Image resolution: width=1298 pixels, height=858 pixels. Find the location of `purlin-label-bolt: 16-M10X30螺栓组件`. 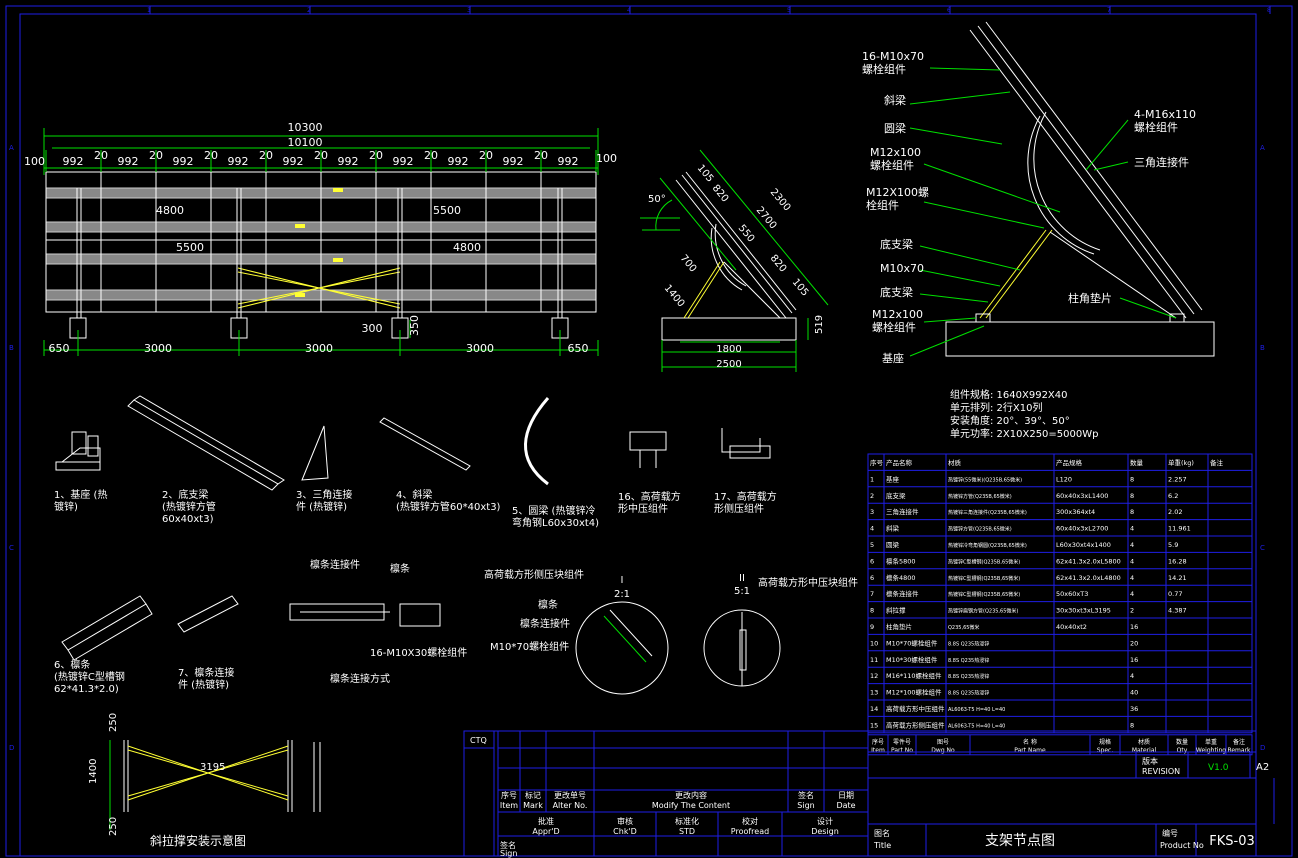

purlin-label-bolt: 16-M10X30螺栓组件 is located at coordinates (418, 652).